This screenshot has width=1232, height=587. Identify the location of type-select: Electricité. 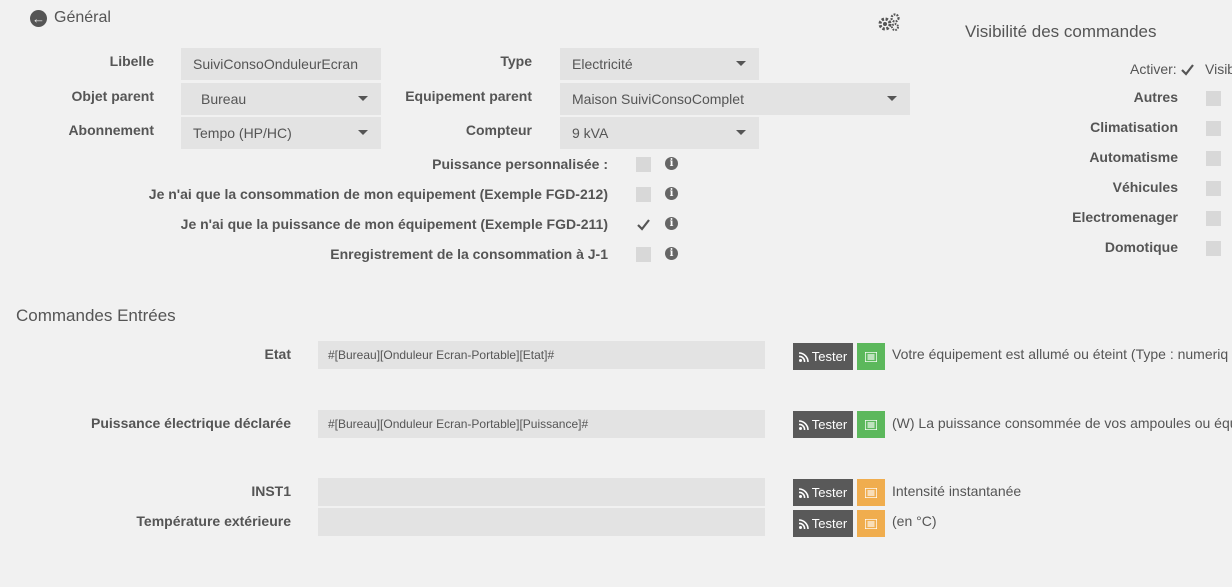
(659, 64).